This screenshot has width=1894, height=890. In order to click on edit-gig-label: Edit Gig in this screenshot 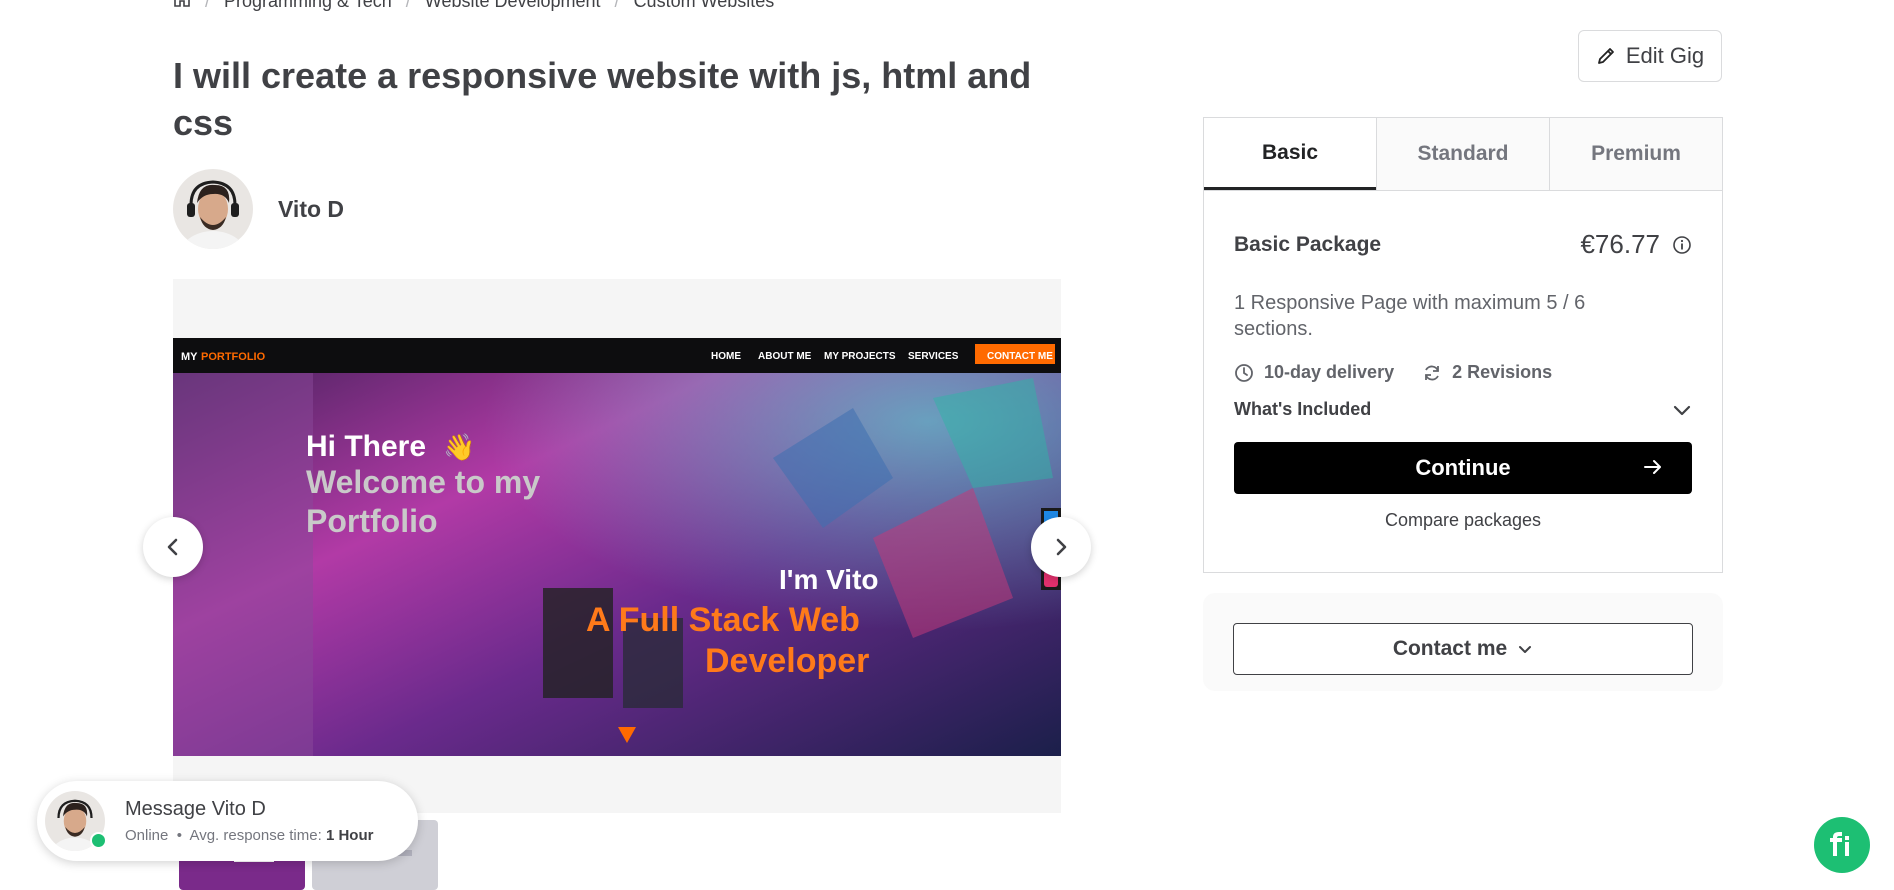, I will do `click(1665, 55)`.